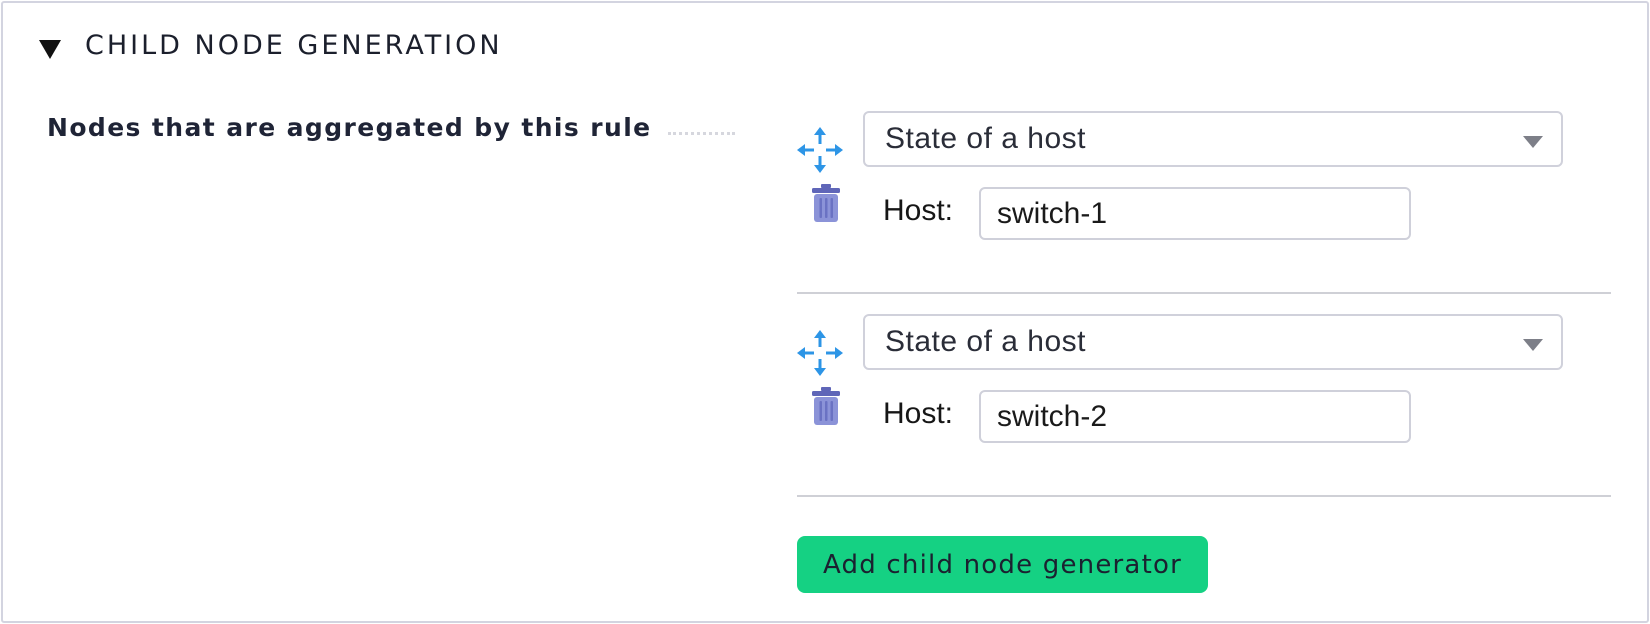  What do you see at coordinates (349, 127) in the screenshot?
I see `field-label: Nodes that are aggregated by this rule` at bounding box center [349, 127].